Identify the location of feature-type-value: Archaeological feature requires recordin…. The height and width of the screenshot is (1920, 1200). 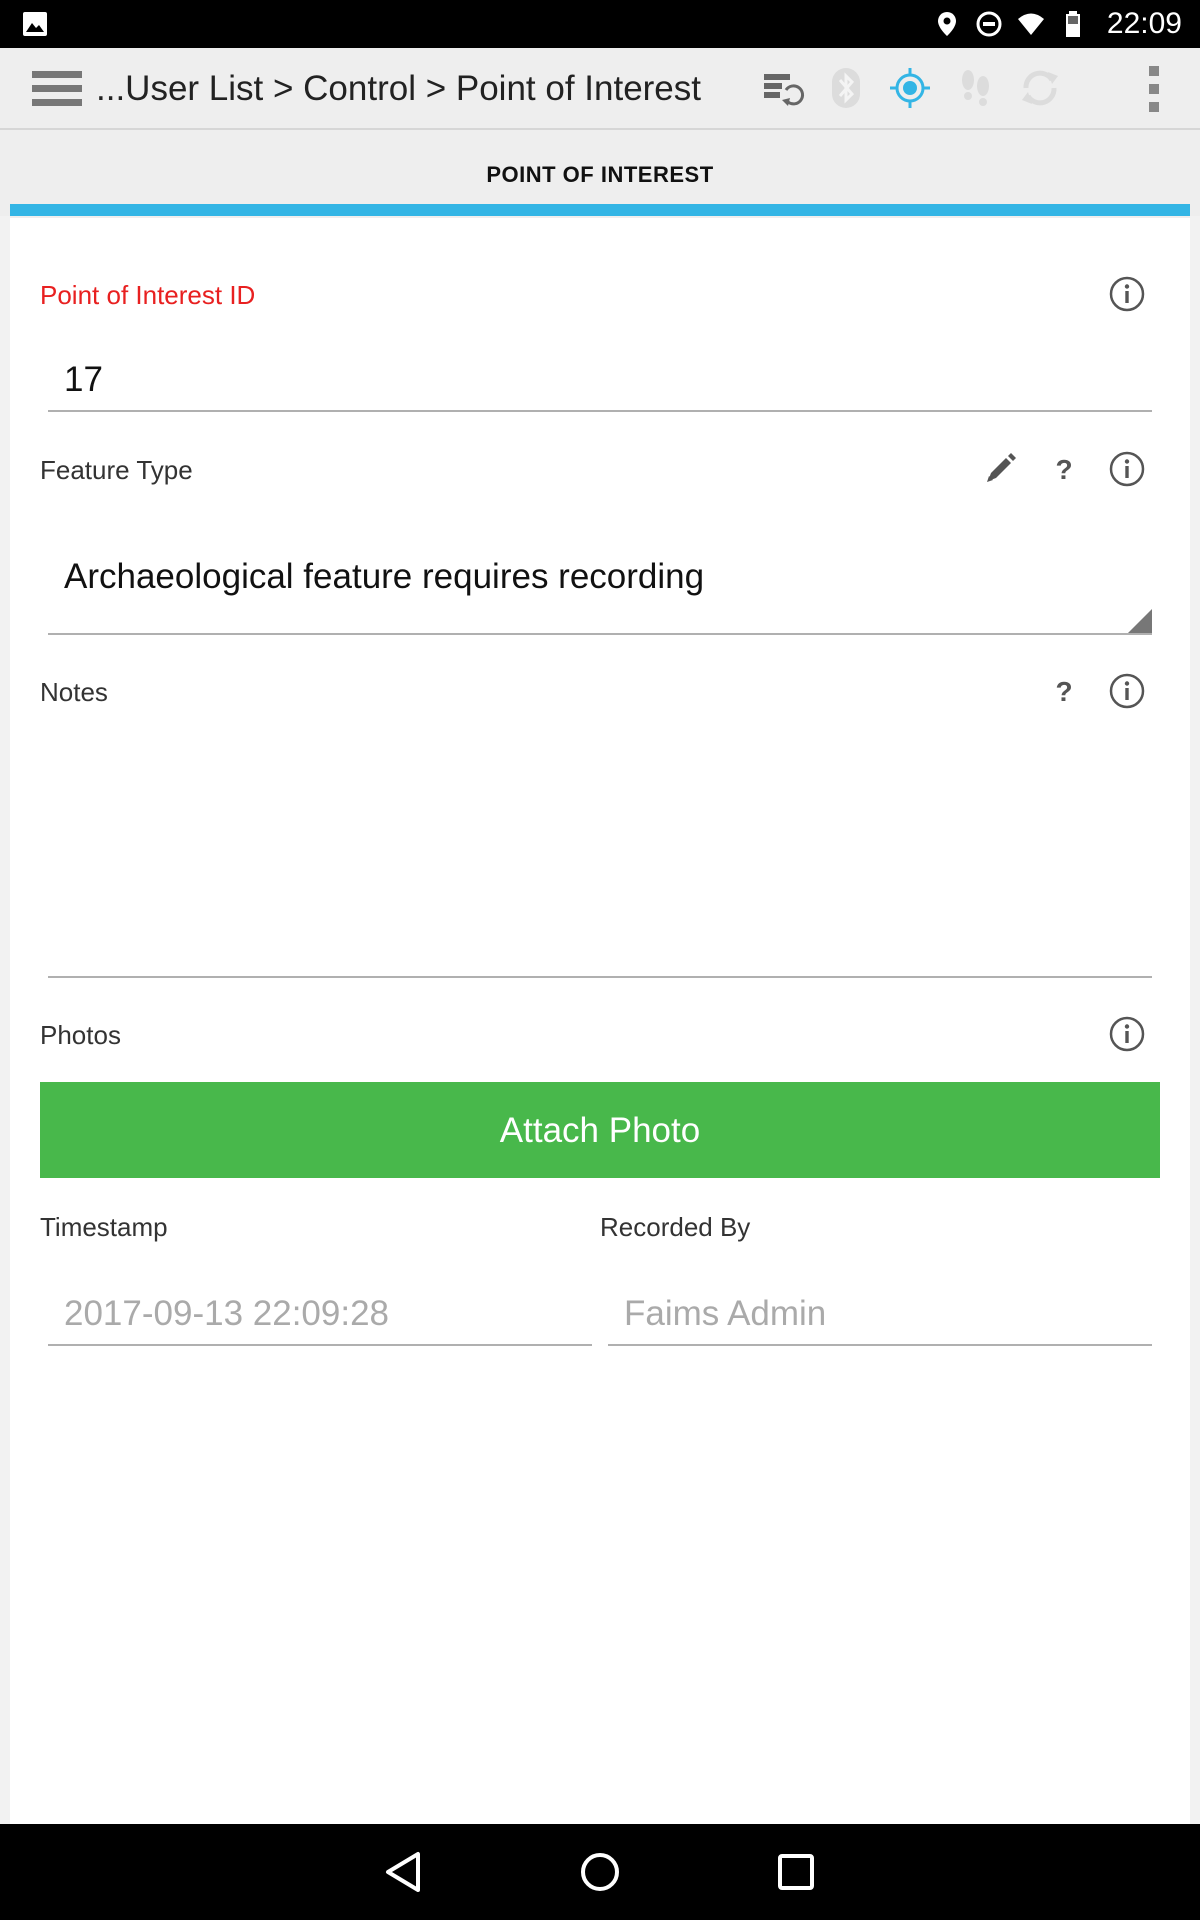
(384, 576).